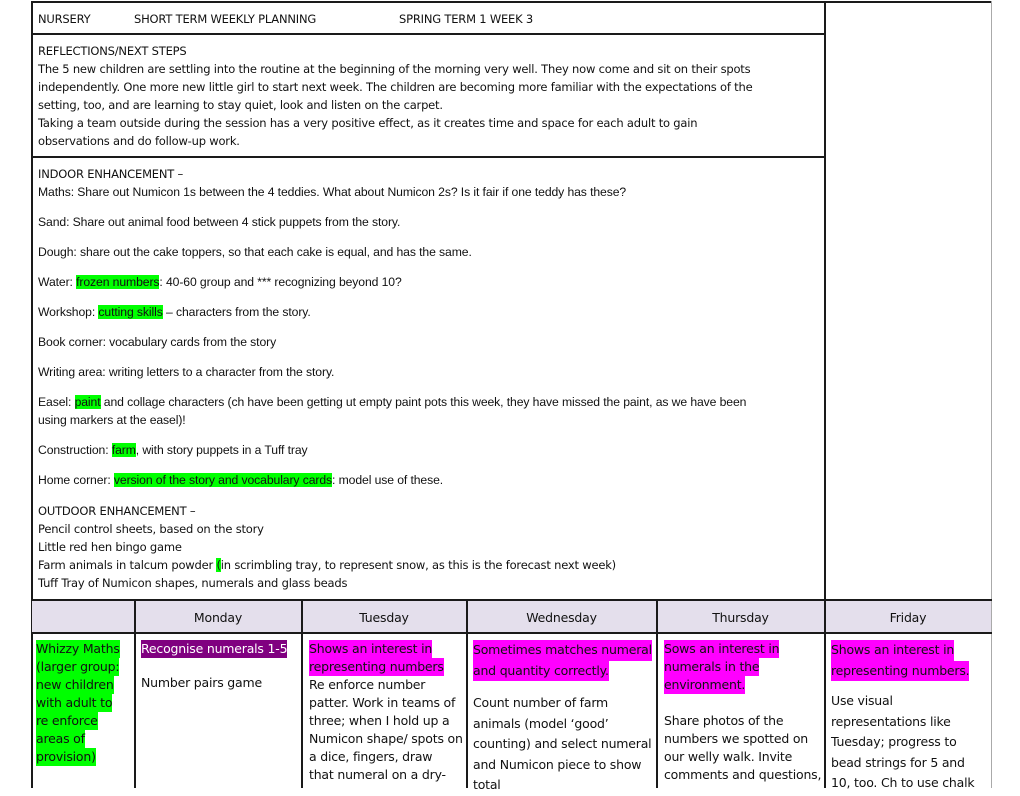 The image size is (1020, 796). Describe the element at coordinates (511, 633) in the screenshot. I see `day-header-bottom` at that location.